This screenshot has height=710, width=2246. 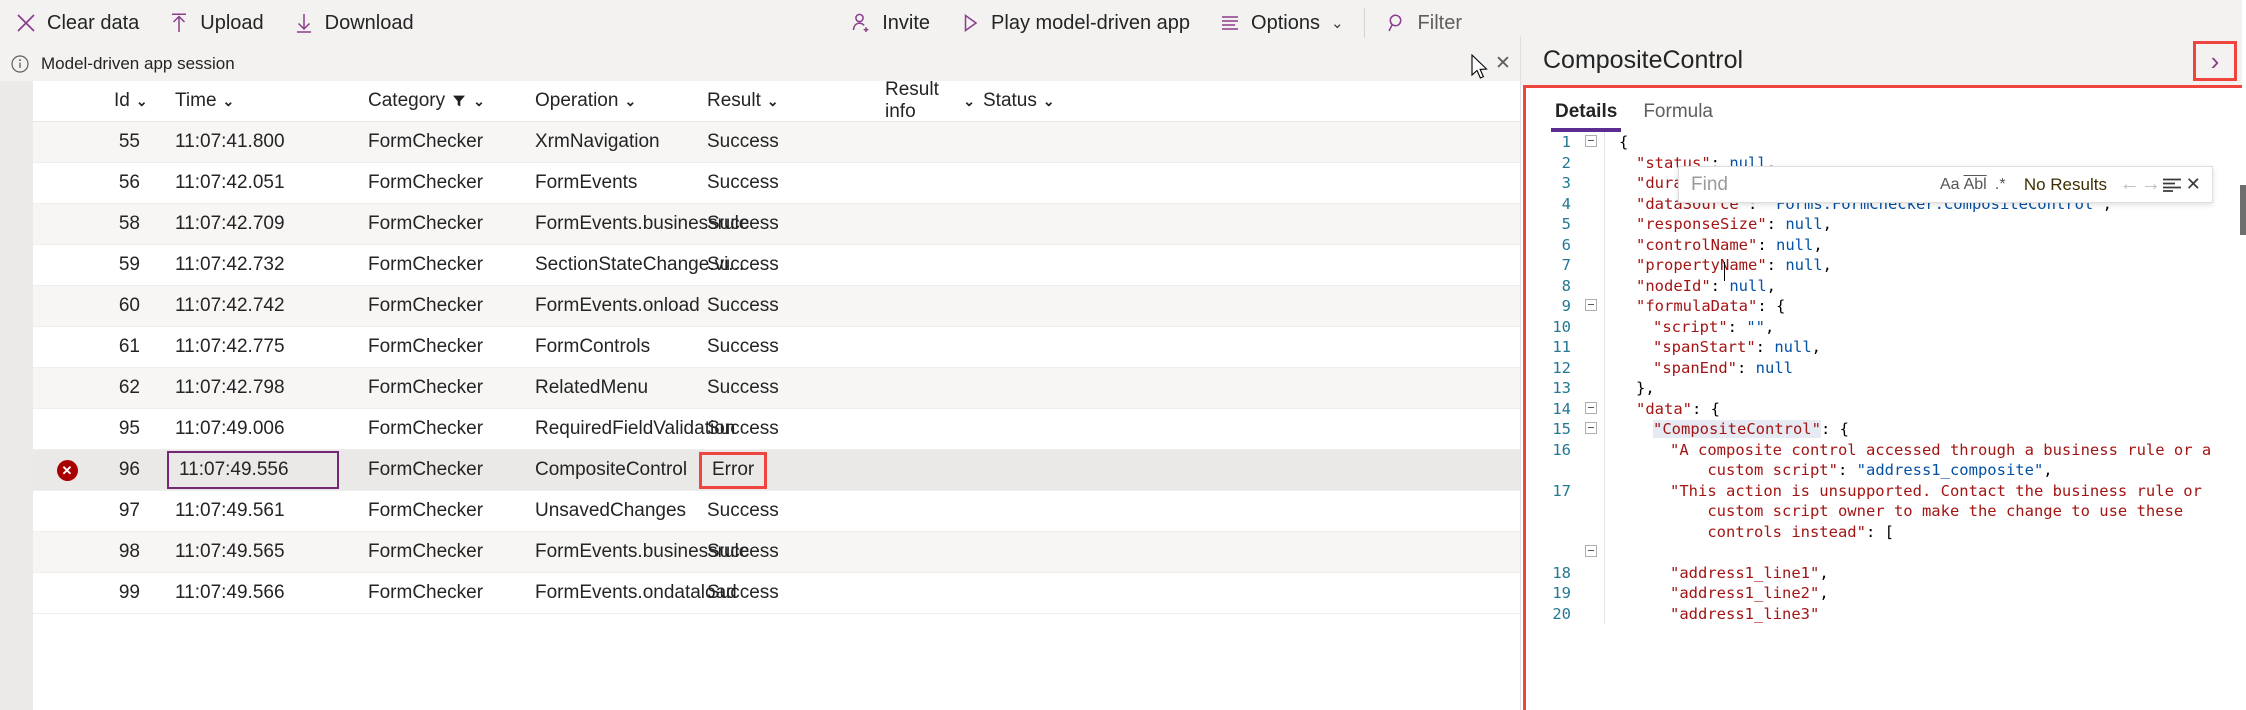 What do you see at coordinates (20, 64) in the screenshot?
I see `info-circle-icon` at bounding box center [20, 64].